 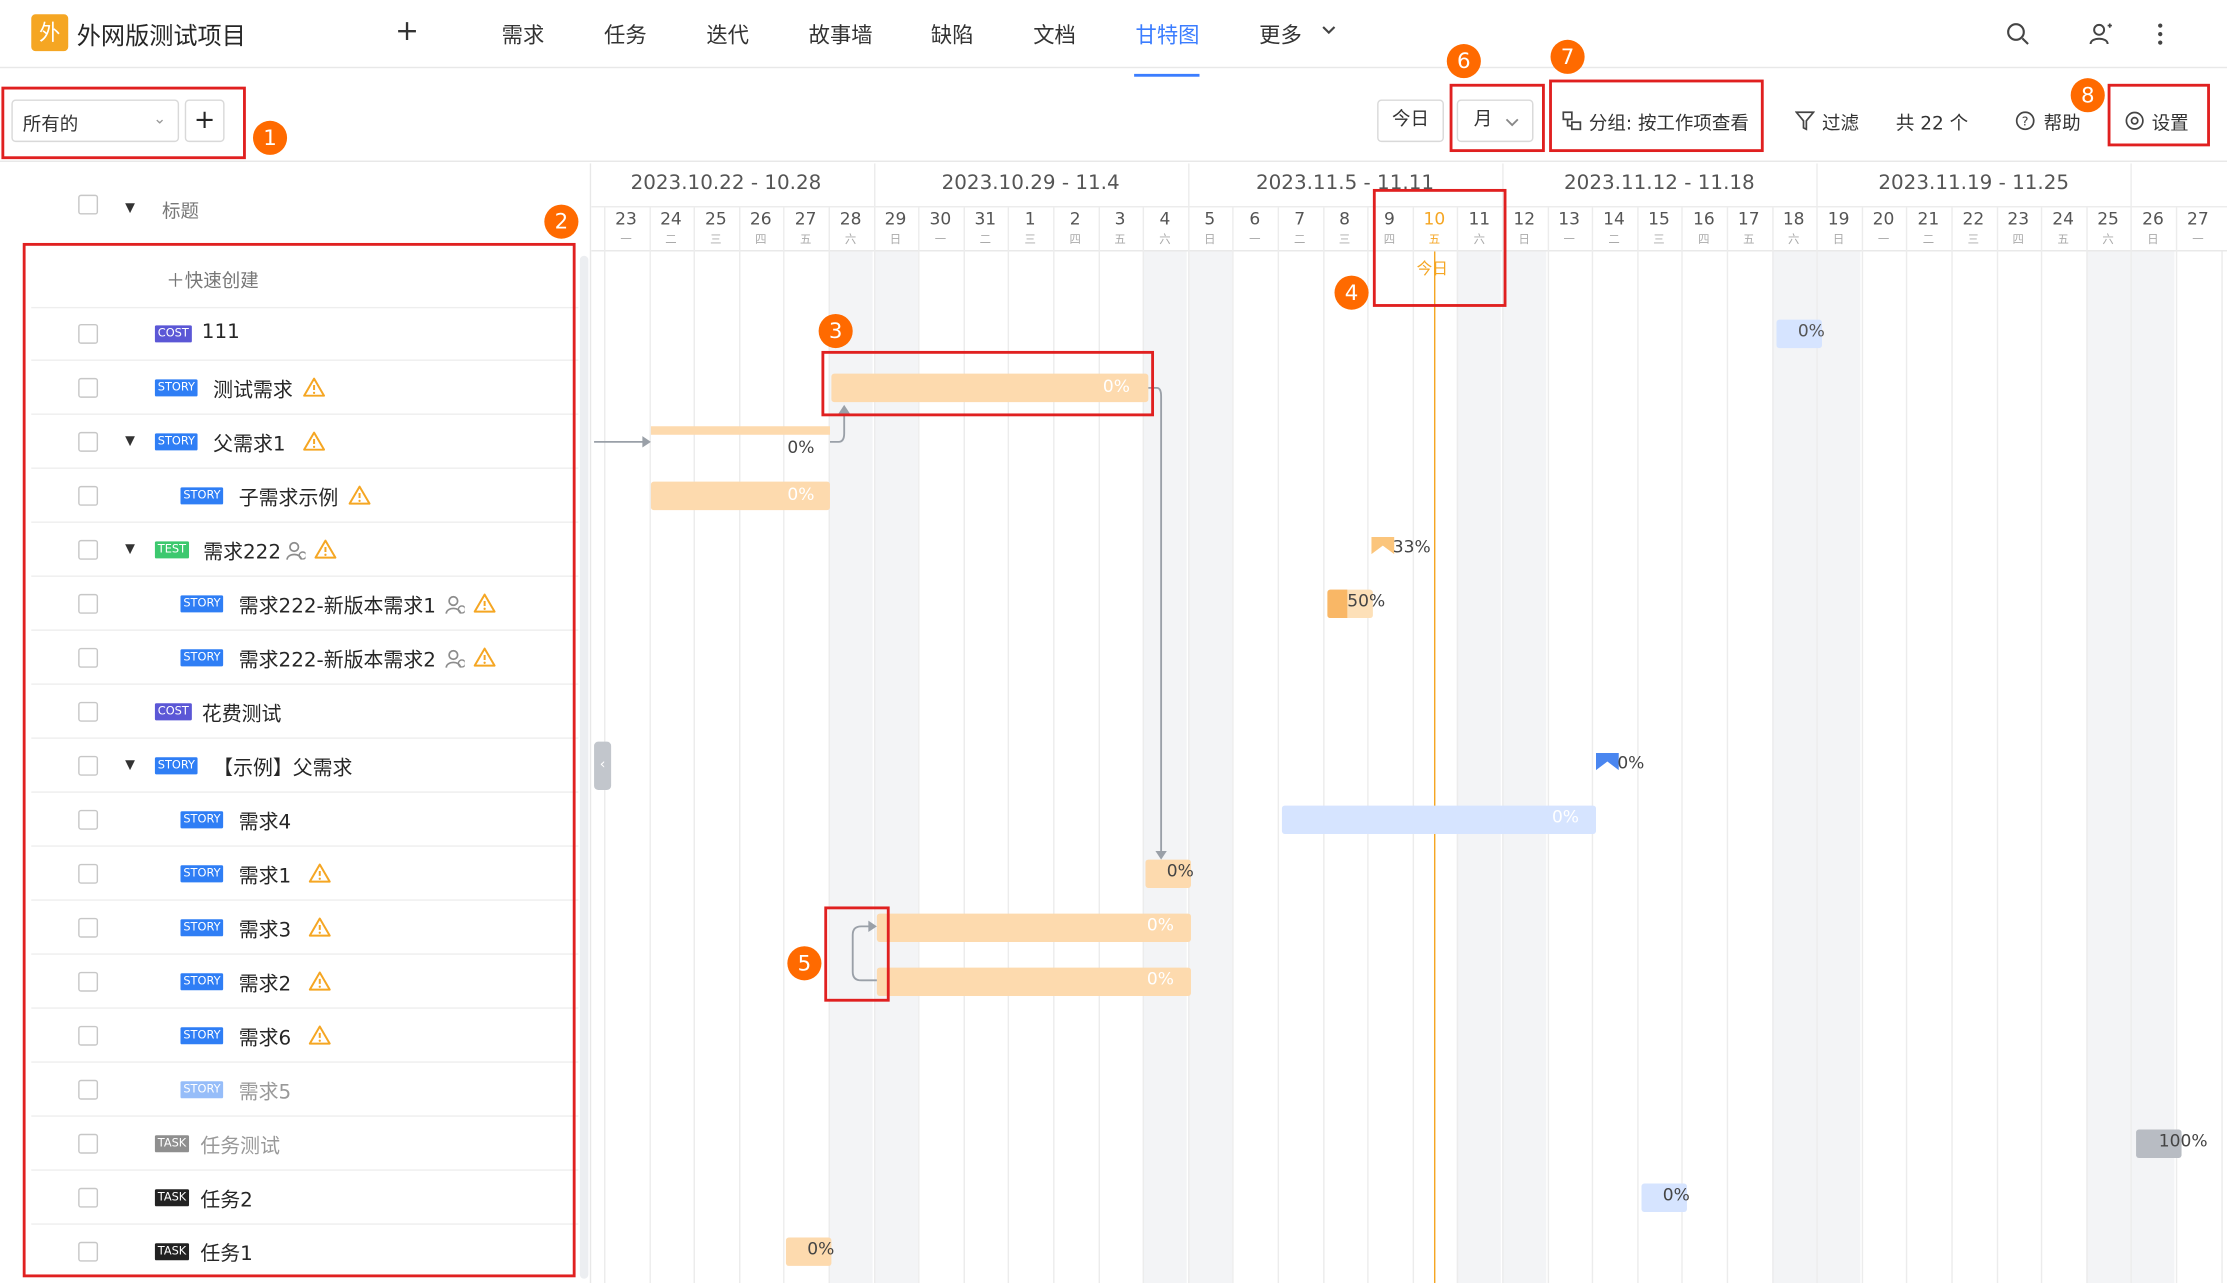 I want to click on day-label: 18, so click(x=1793, y=218).